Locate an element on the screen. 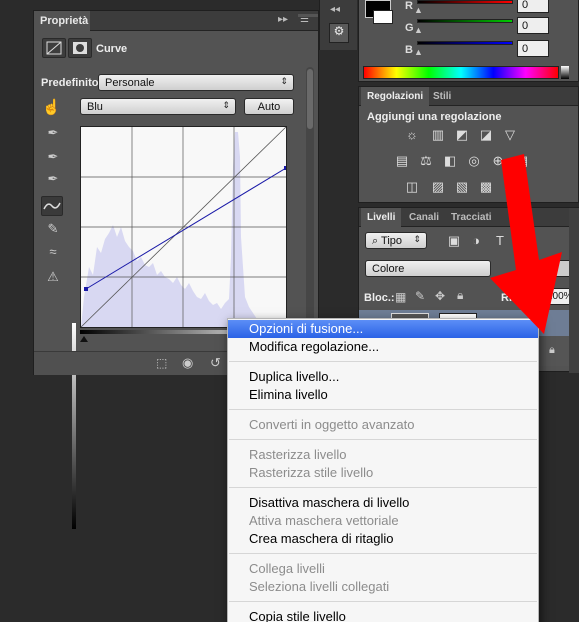 This screenshot has width=579, height=622. photo-filter-icon: ◎ is located at coordinates (474, 161).